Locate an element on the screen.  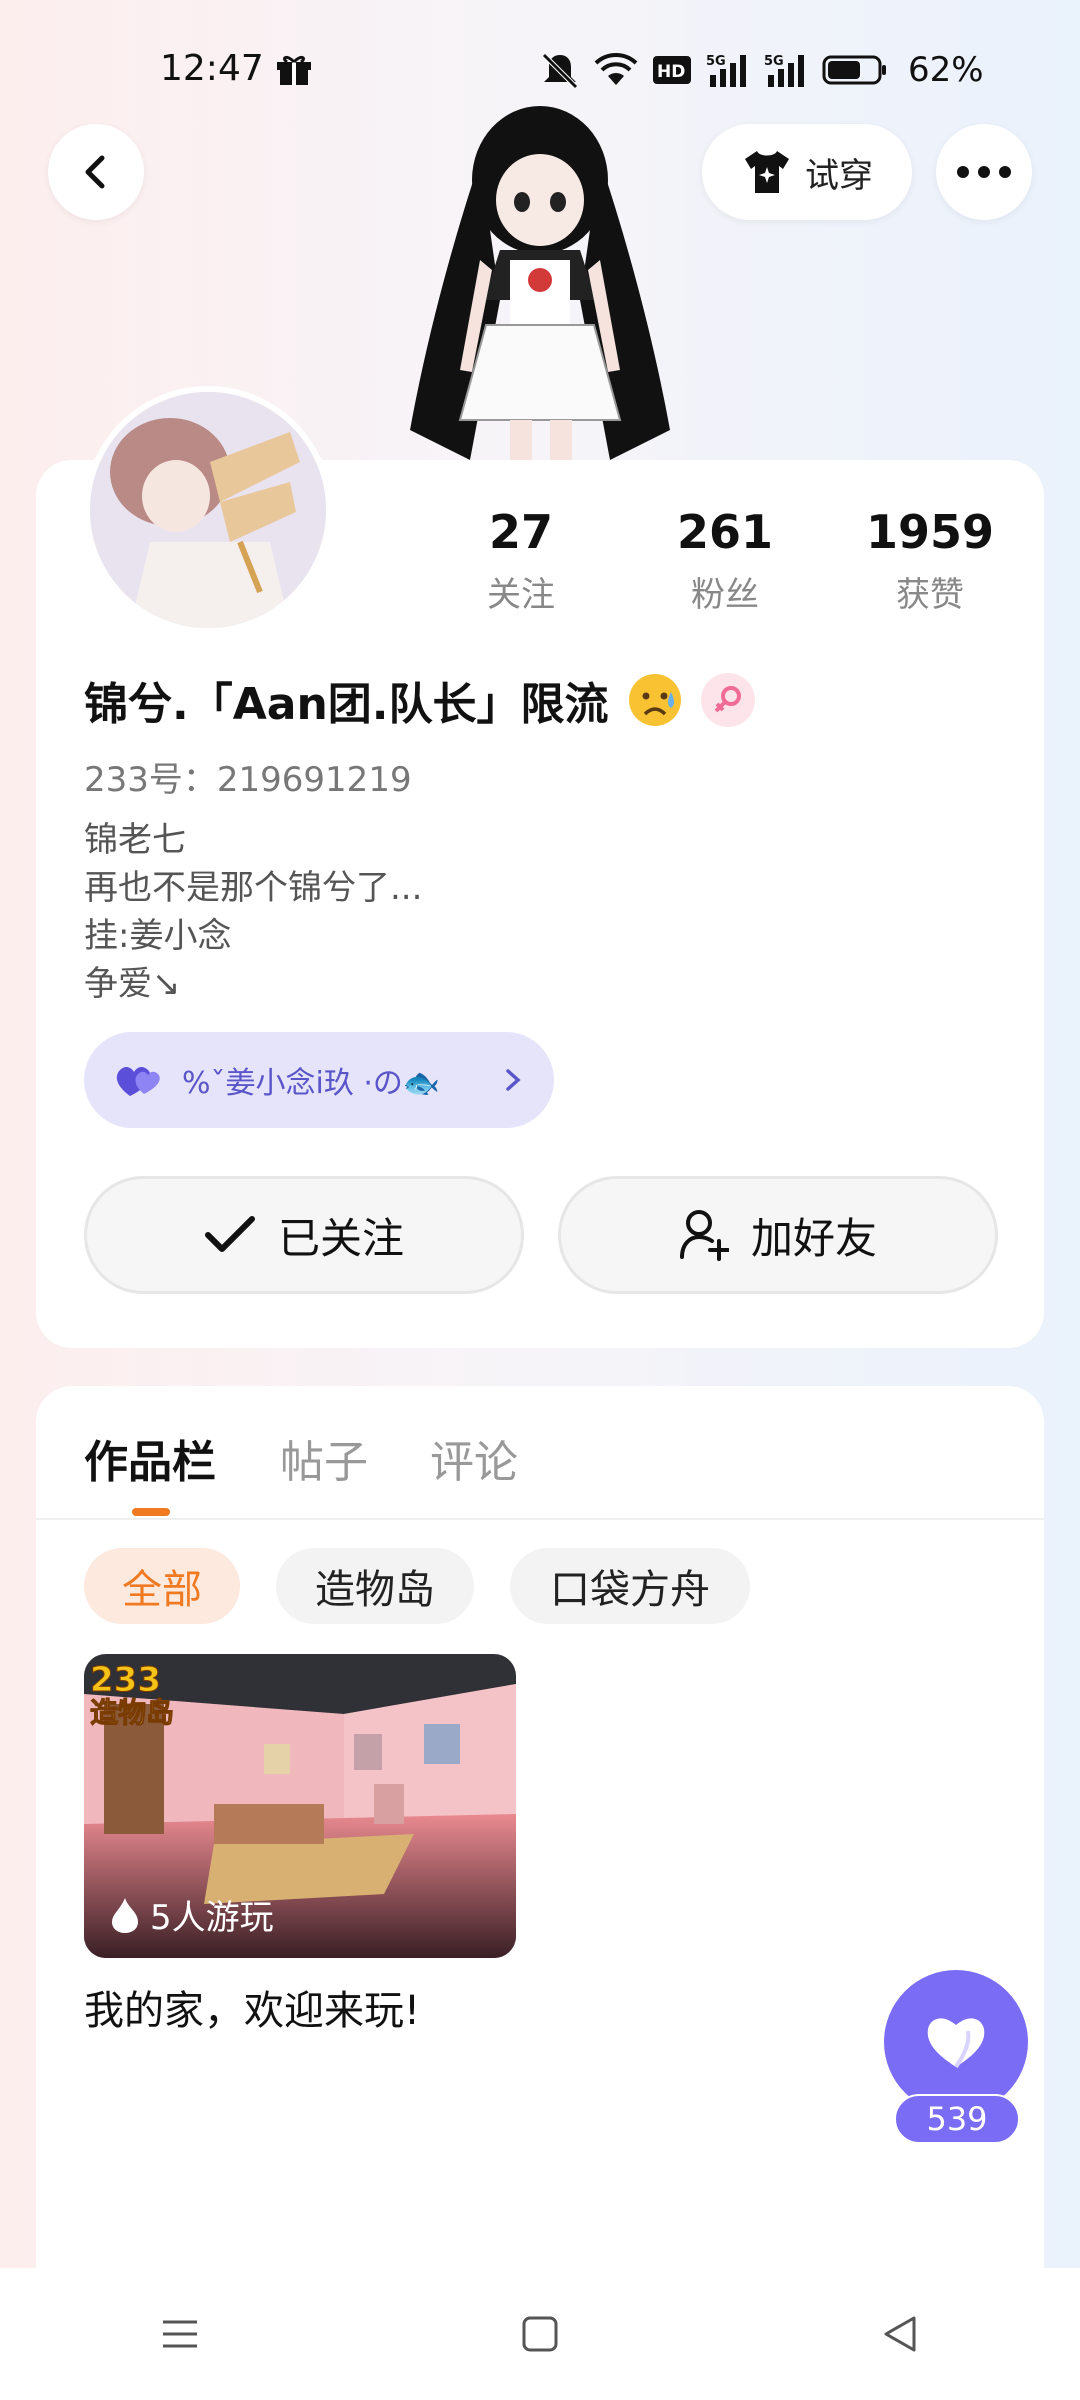
battery-percentage: 62% is located at coordinates (946, 70).